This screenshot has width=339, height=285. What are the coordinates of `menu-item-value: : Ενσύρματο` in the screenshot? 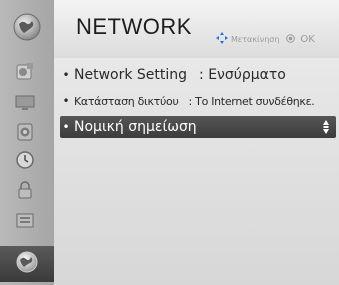 It's located at (242, 75).